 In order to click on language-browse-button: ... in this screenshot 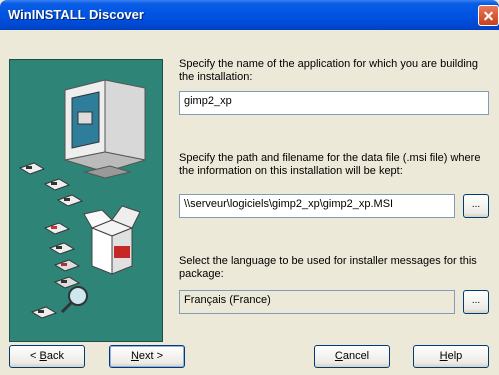, I will do `click(476, 302)`.